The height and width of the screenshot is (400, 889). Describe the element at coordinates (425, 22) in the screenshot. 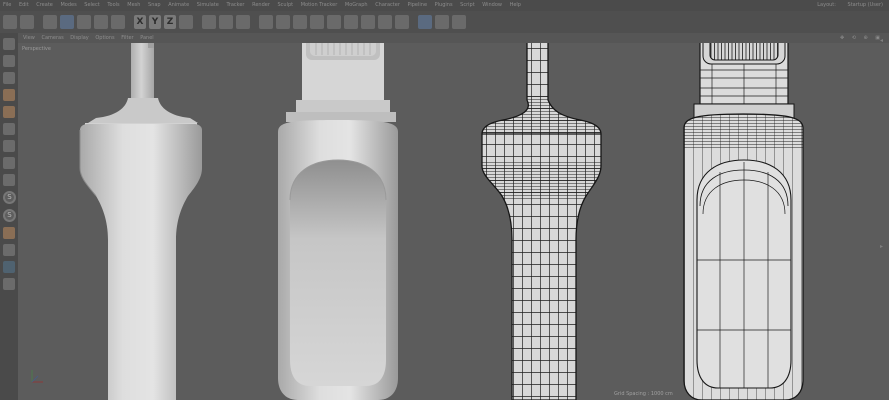

I see `snap-icon` at that location.